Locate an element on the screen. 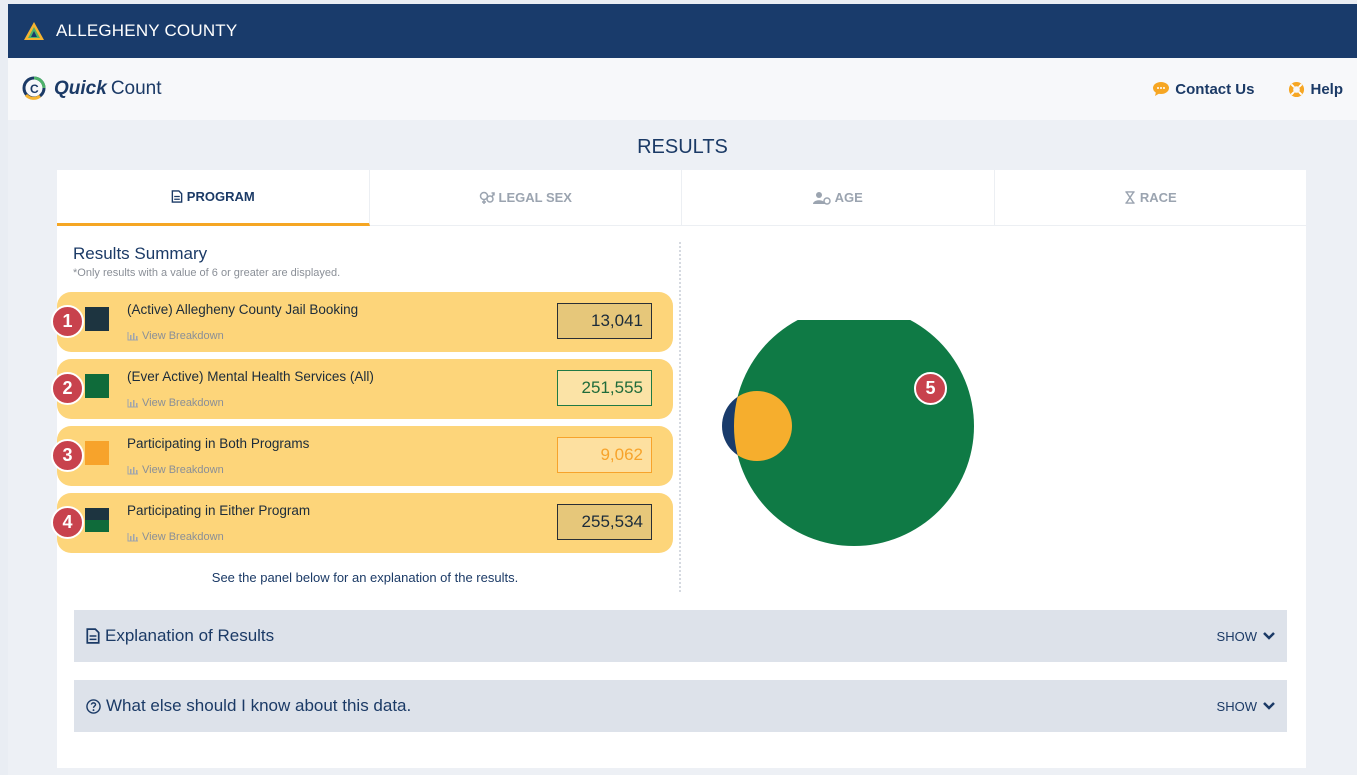 This screenshot has width=1357, height=775. people-icon is located at coordinates (821, 198).